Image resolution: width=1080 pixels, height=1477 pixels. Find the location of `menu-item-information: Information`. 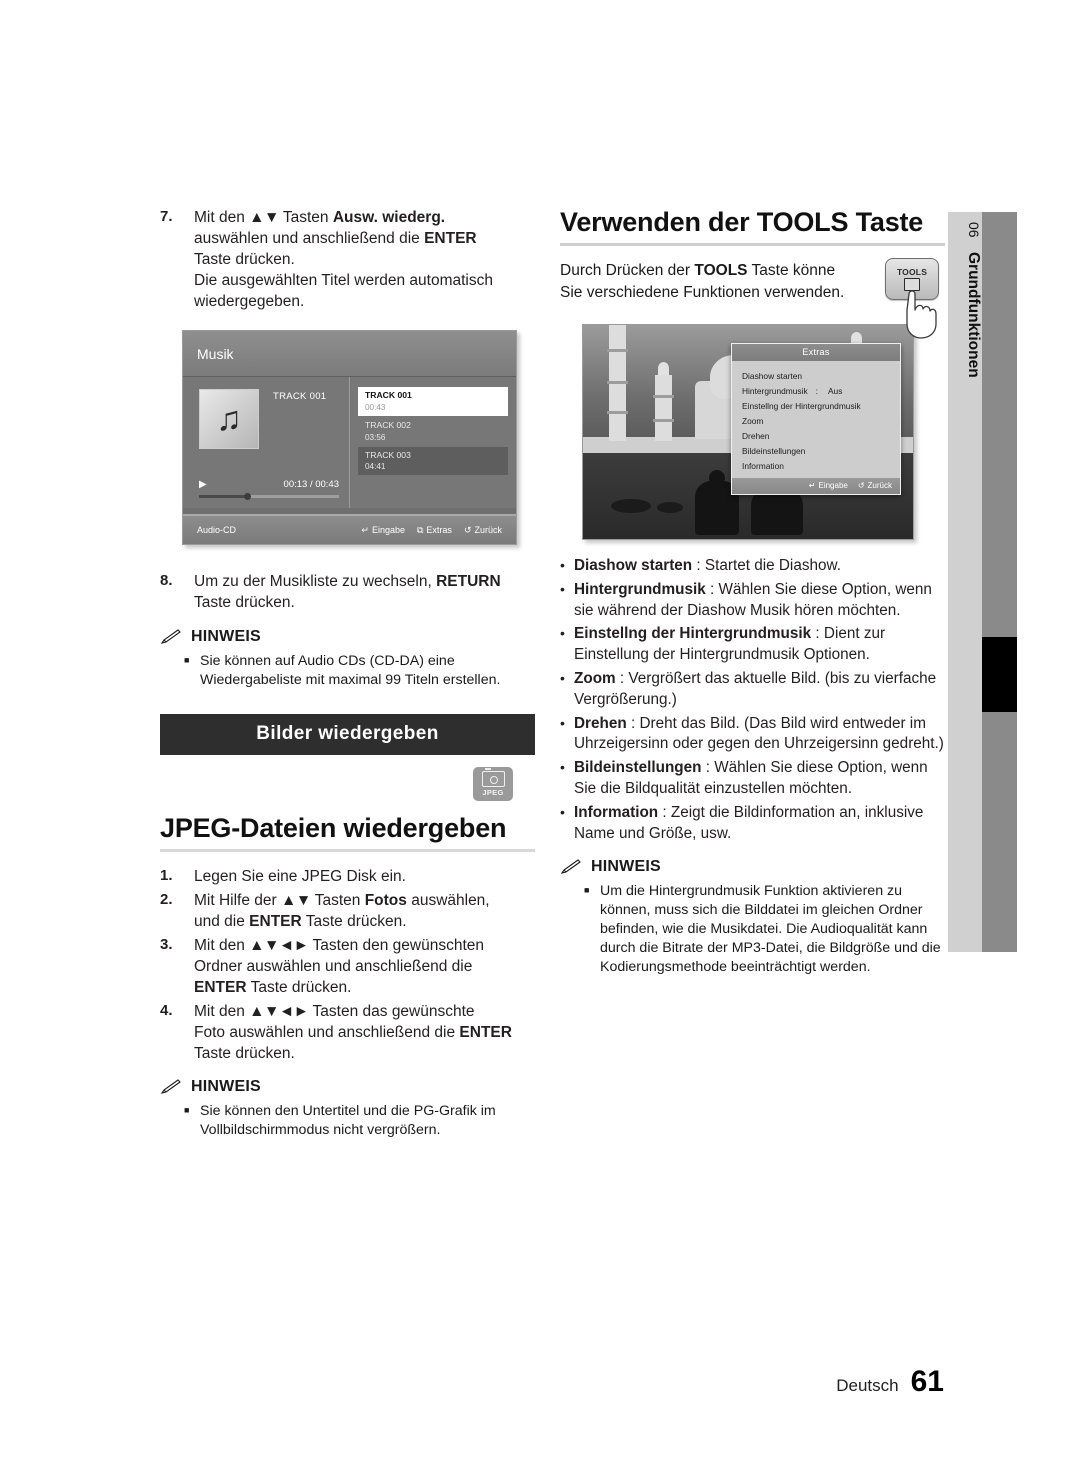

menu-item-information: Information is located at coordinates (821, 465).